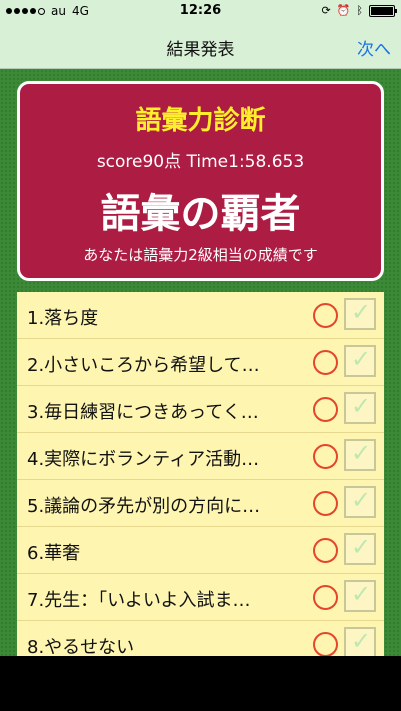 The image size is (401, 711). What do you see at coordinates (200, 683) in the screenshot?
I see `bottom-bar` at bounding box center [200, 683].